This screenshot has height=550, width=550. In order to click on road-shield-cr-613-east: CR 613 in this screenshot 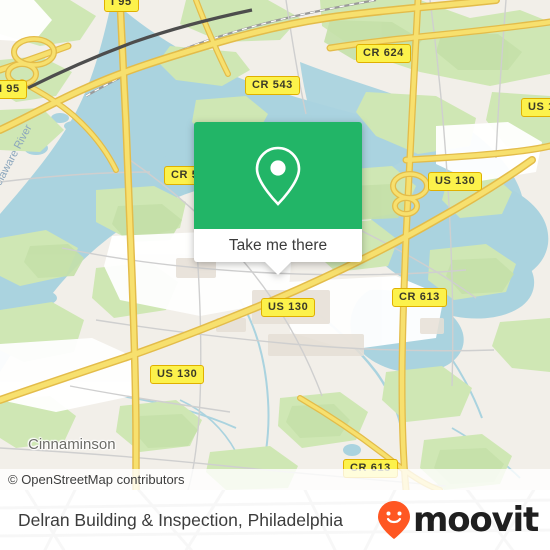, I will do `click(419, 297)`.